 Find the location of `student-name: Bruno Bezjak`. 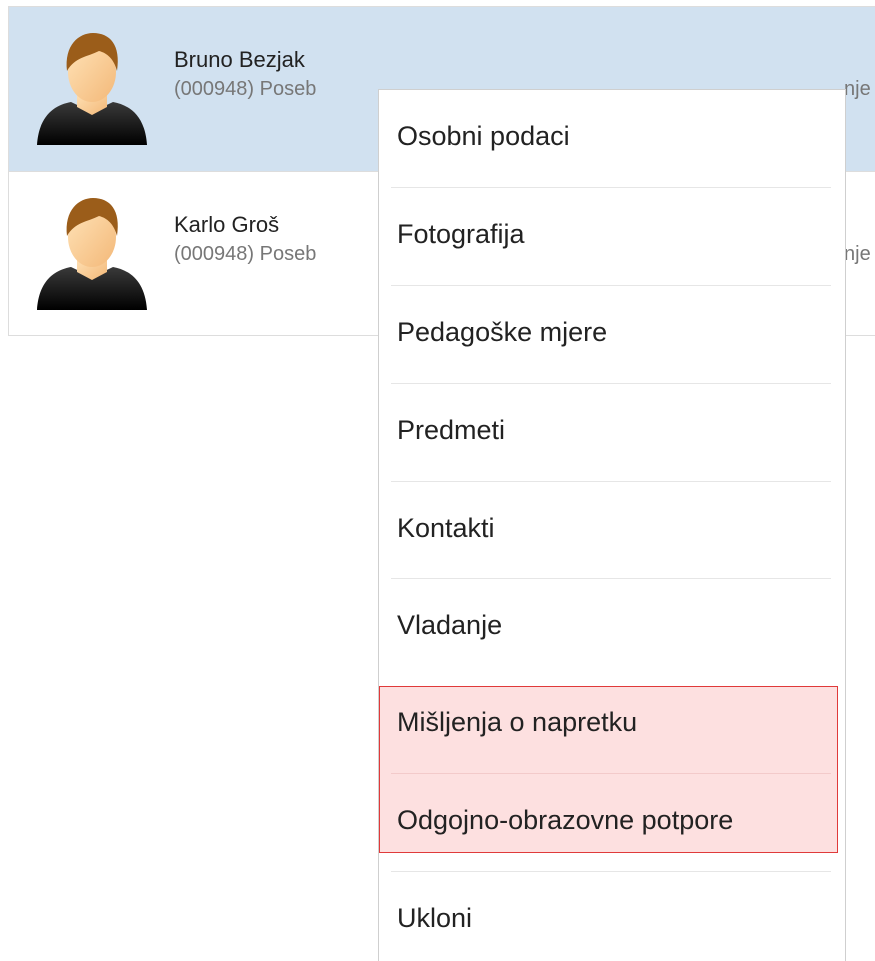

student-name: Bruno Bezjak is located at coordinates (239, 59).